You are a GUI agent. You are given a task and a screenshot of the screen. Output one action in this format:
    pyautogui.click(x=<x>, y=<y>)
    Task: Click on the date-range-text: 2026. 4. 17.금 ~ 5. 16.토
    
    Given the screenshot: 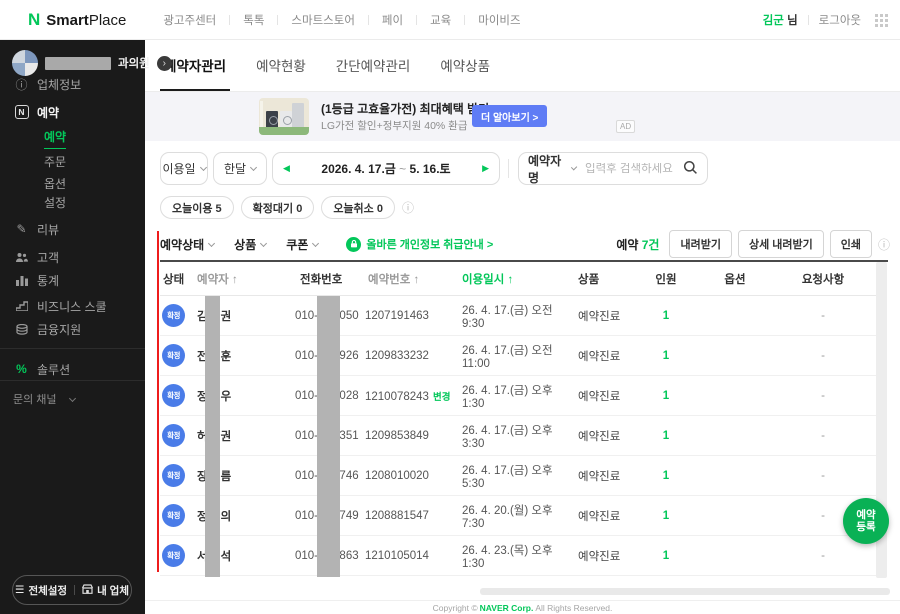 What is the action you would take?
    pyautogui.click(x=385, y=168)
    